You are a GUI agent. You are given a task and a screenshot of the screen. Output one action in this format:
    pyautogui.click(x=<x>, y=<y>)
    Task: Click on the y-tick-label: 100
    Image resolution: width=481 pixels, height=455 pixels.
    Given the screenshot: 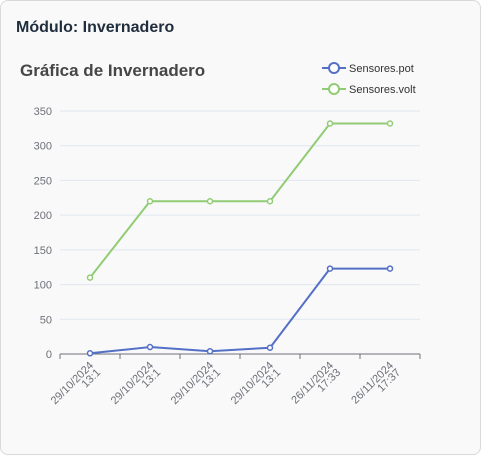 What is the action you would take?
    pyautogui.click(x=43, y=286)
    